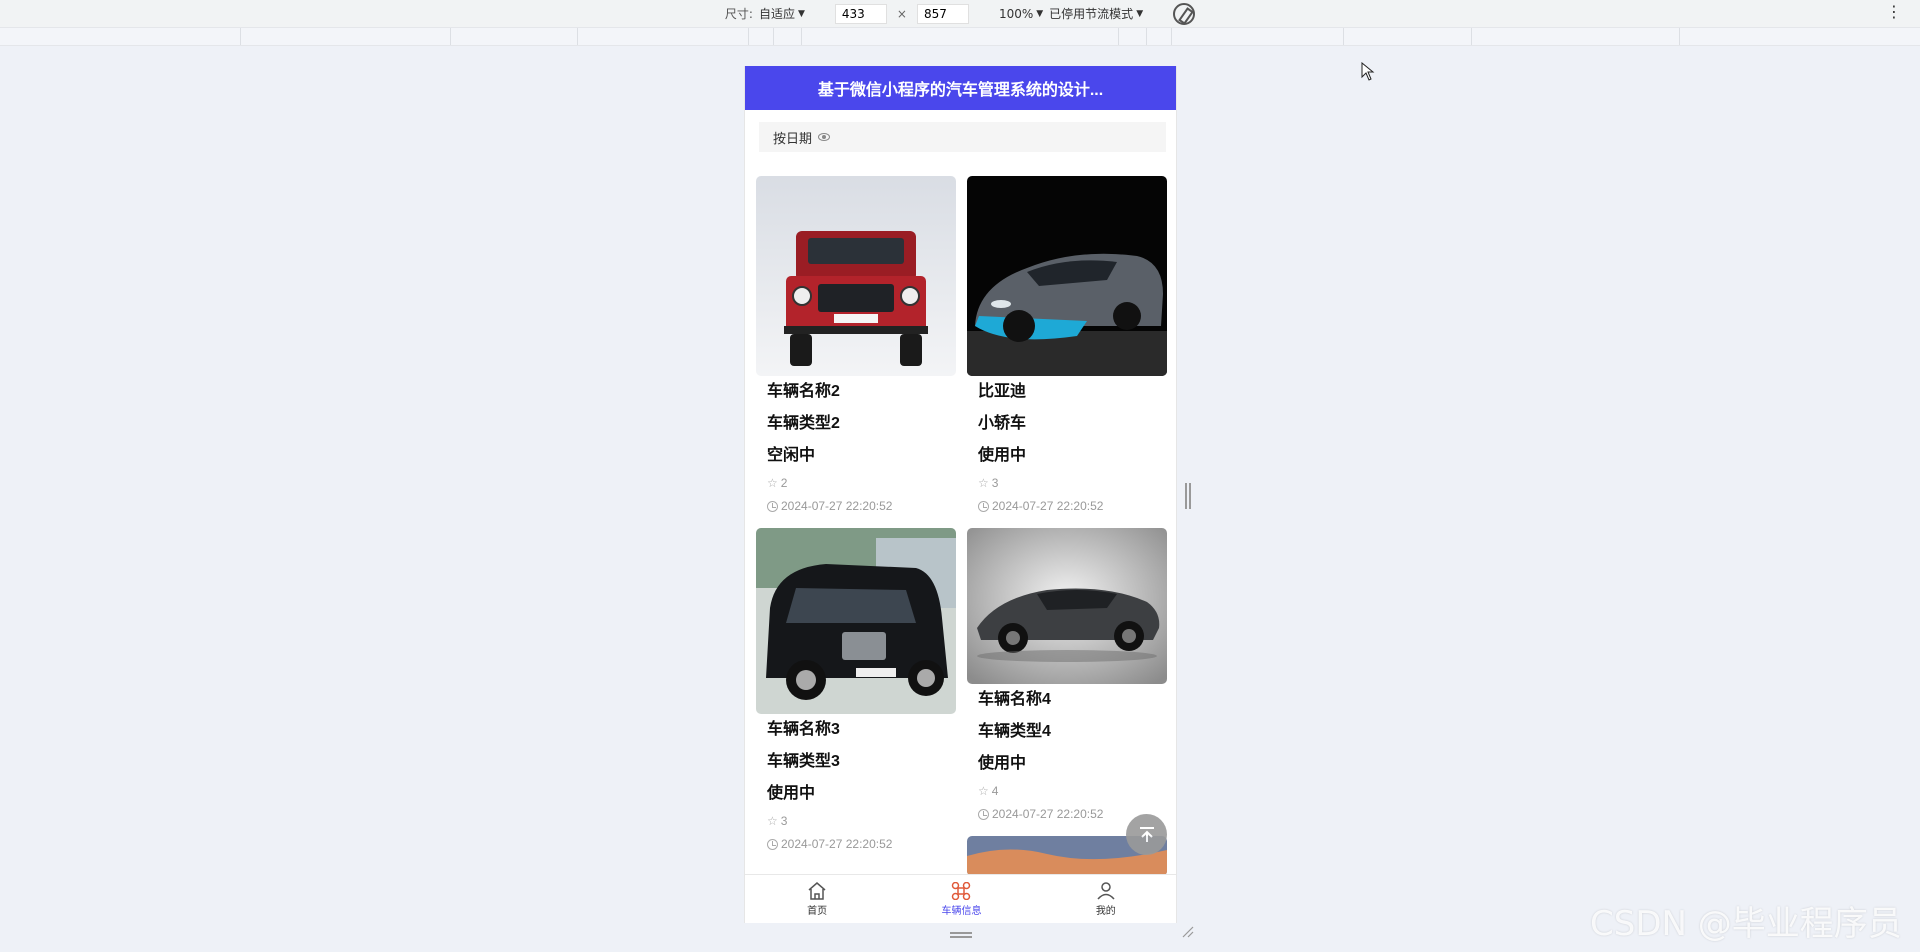  What do you see at coordinates (856, 483) in the screenshot?
I see `likes-row: ☆ 2` at bounding box center [856, 483].